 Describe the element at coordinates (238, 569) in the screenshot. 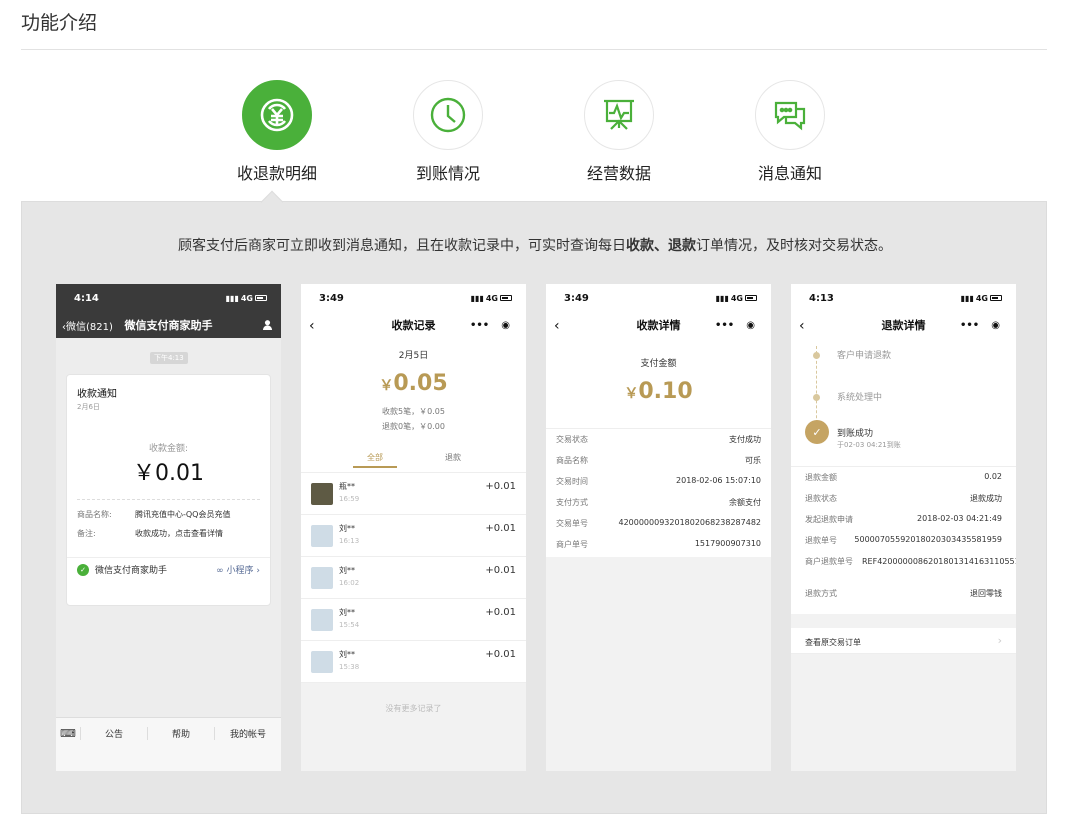

I see `mini-program-link: ∞ 小程序 ›` at that location.